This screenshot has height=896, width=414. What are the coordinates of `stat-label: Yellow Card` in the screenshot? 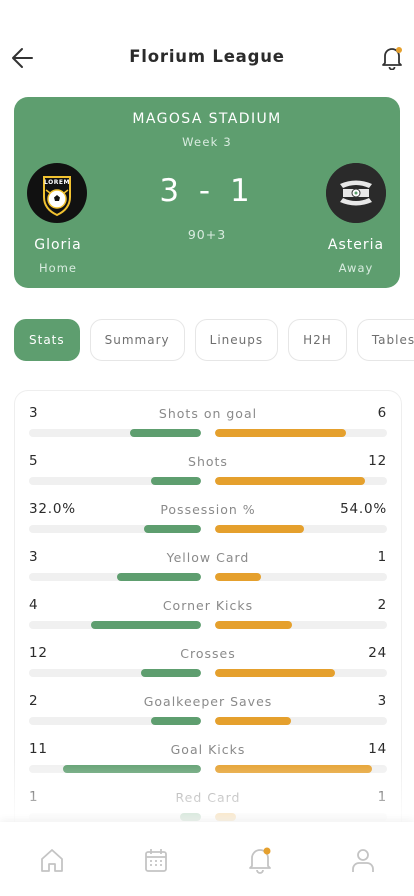 It's located at (208, 557).